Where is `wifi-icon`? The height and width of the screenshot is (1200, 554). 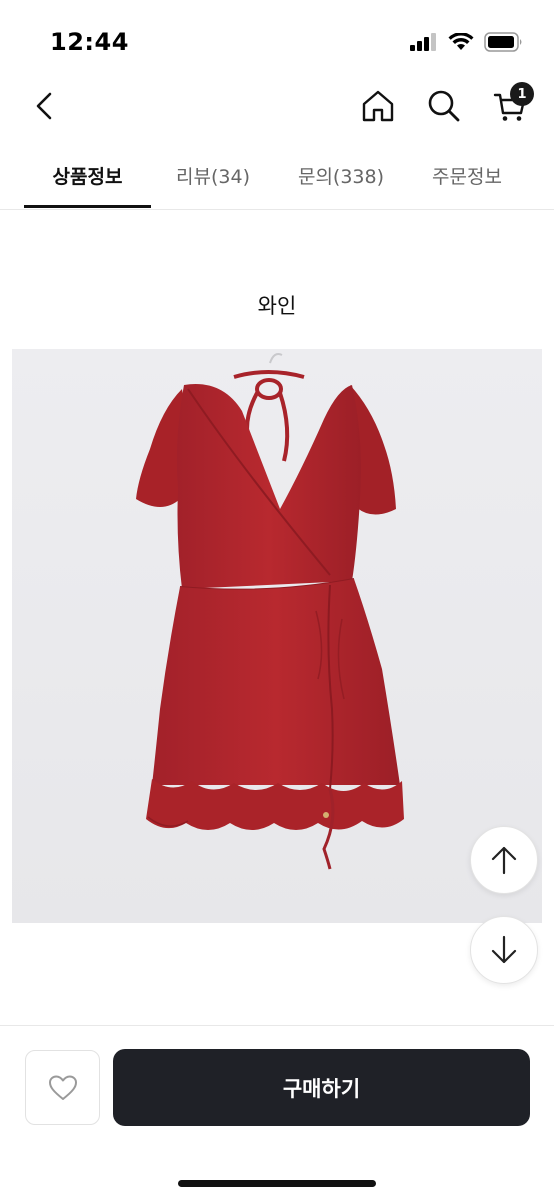 wifi-icon is located at coordinates (461, 41).